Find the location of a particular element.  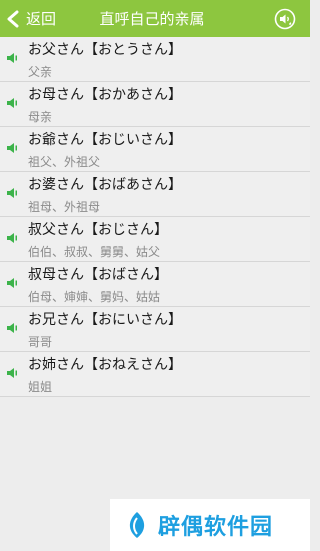

japanese-term: お婆さん【おばあさん】 is located at coordinates (105, 185).